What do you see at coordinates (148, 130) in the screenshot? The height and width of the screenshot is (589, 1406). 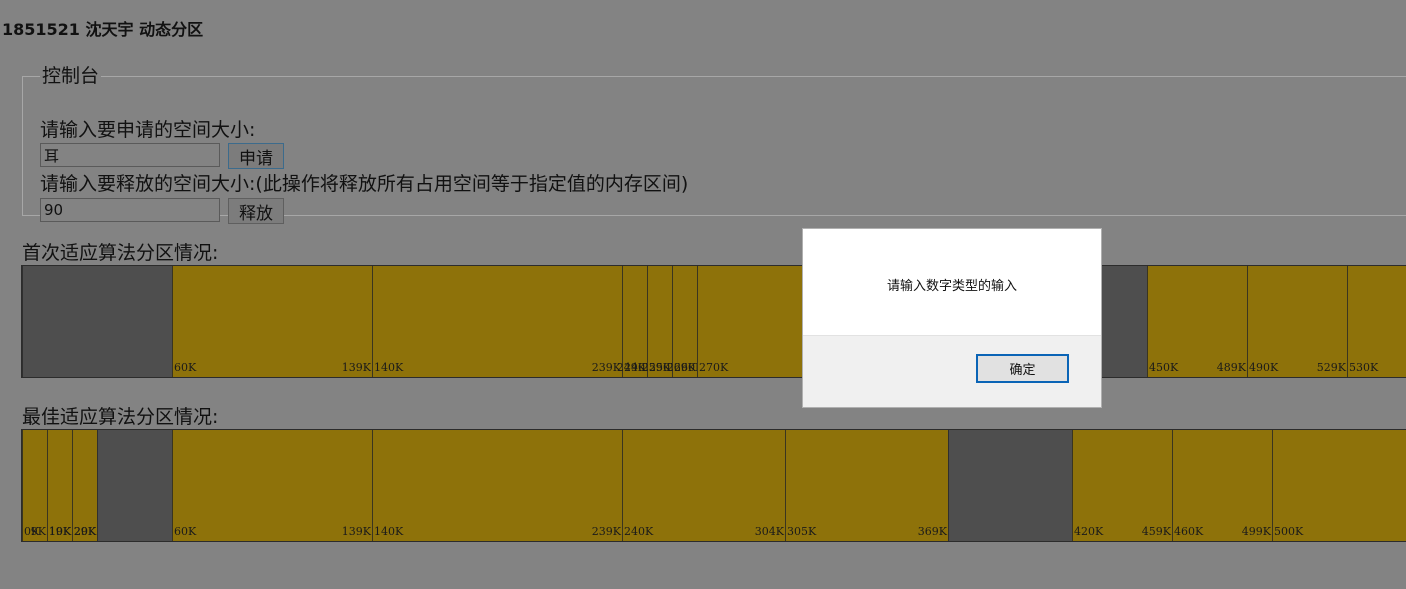 I see `apply-size-label: 请输入要申请的空间大小:` at bounding box center [148, 130].